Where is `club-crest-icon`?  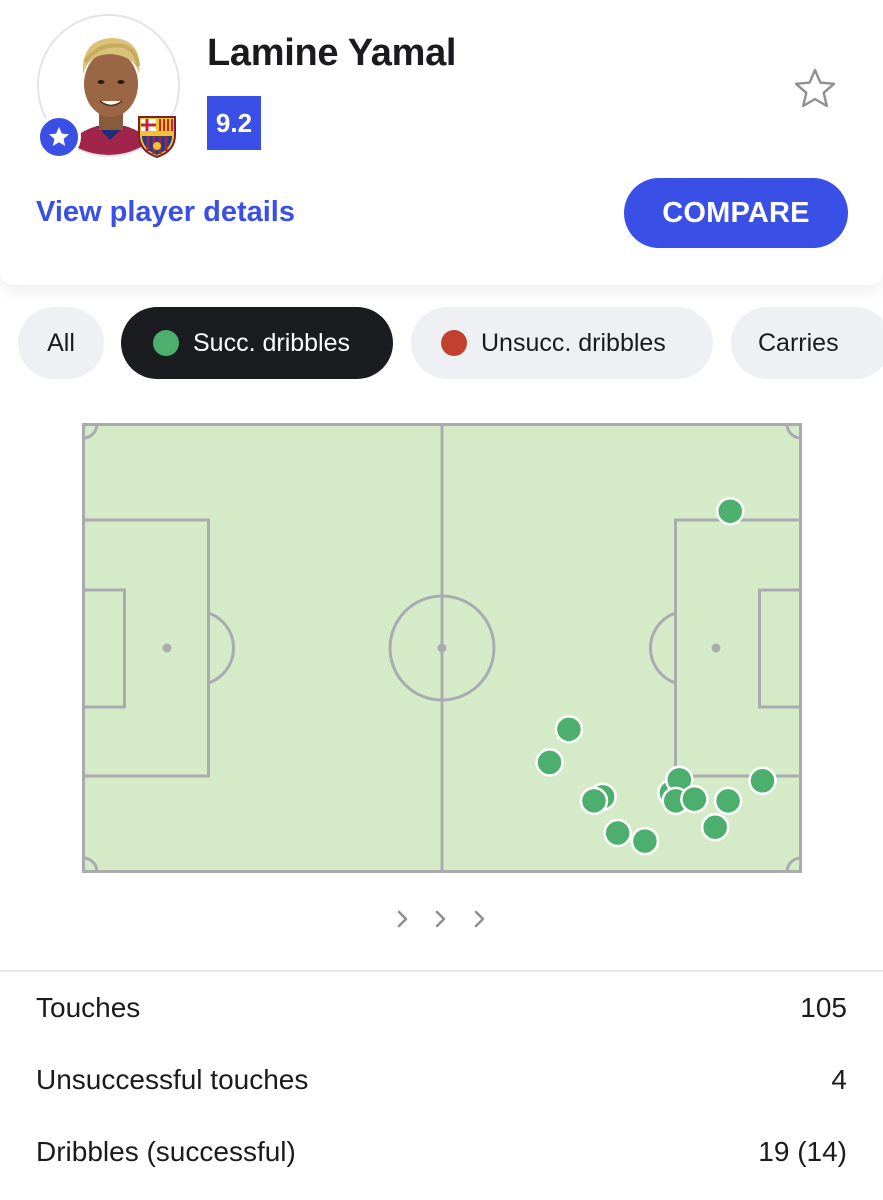
club-crest-icon is located at coordinates (157, 136).